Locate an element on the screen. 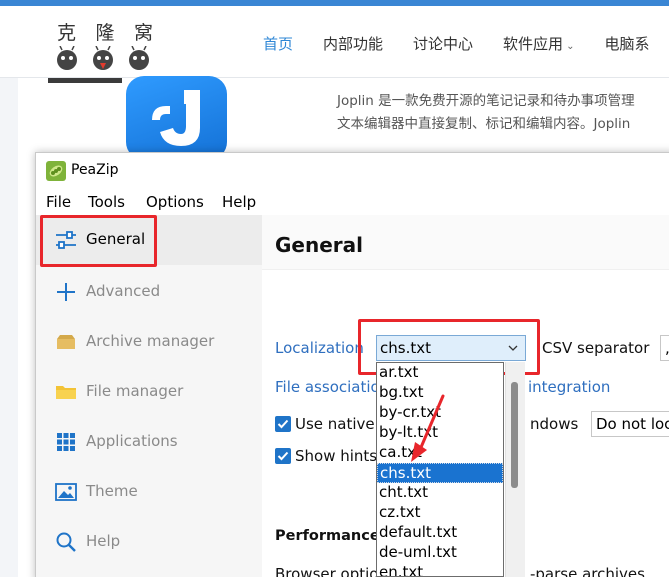 Image resolution: width=669 pixels, height=577 pixels. dropdown-option: default.txt is located at coordinates (439, 533).